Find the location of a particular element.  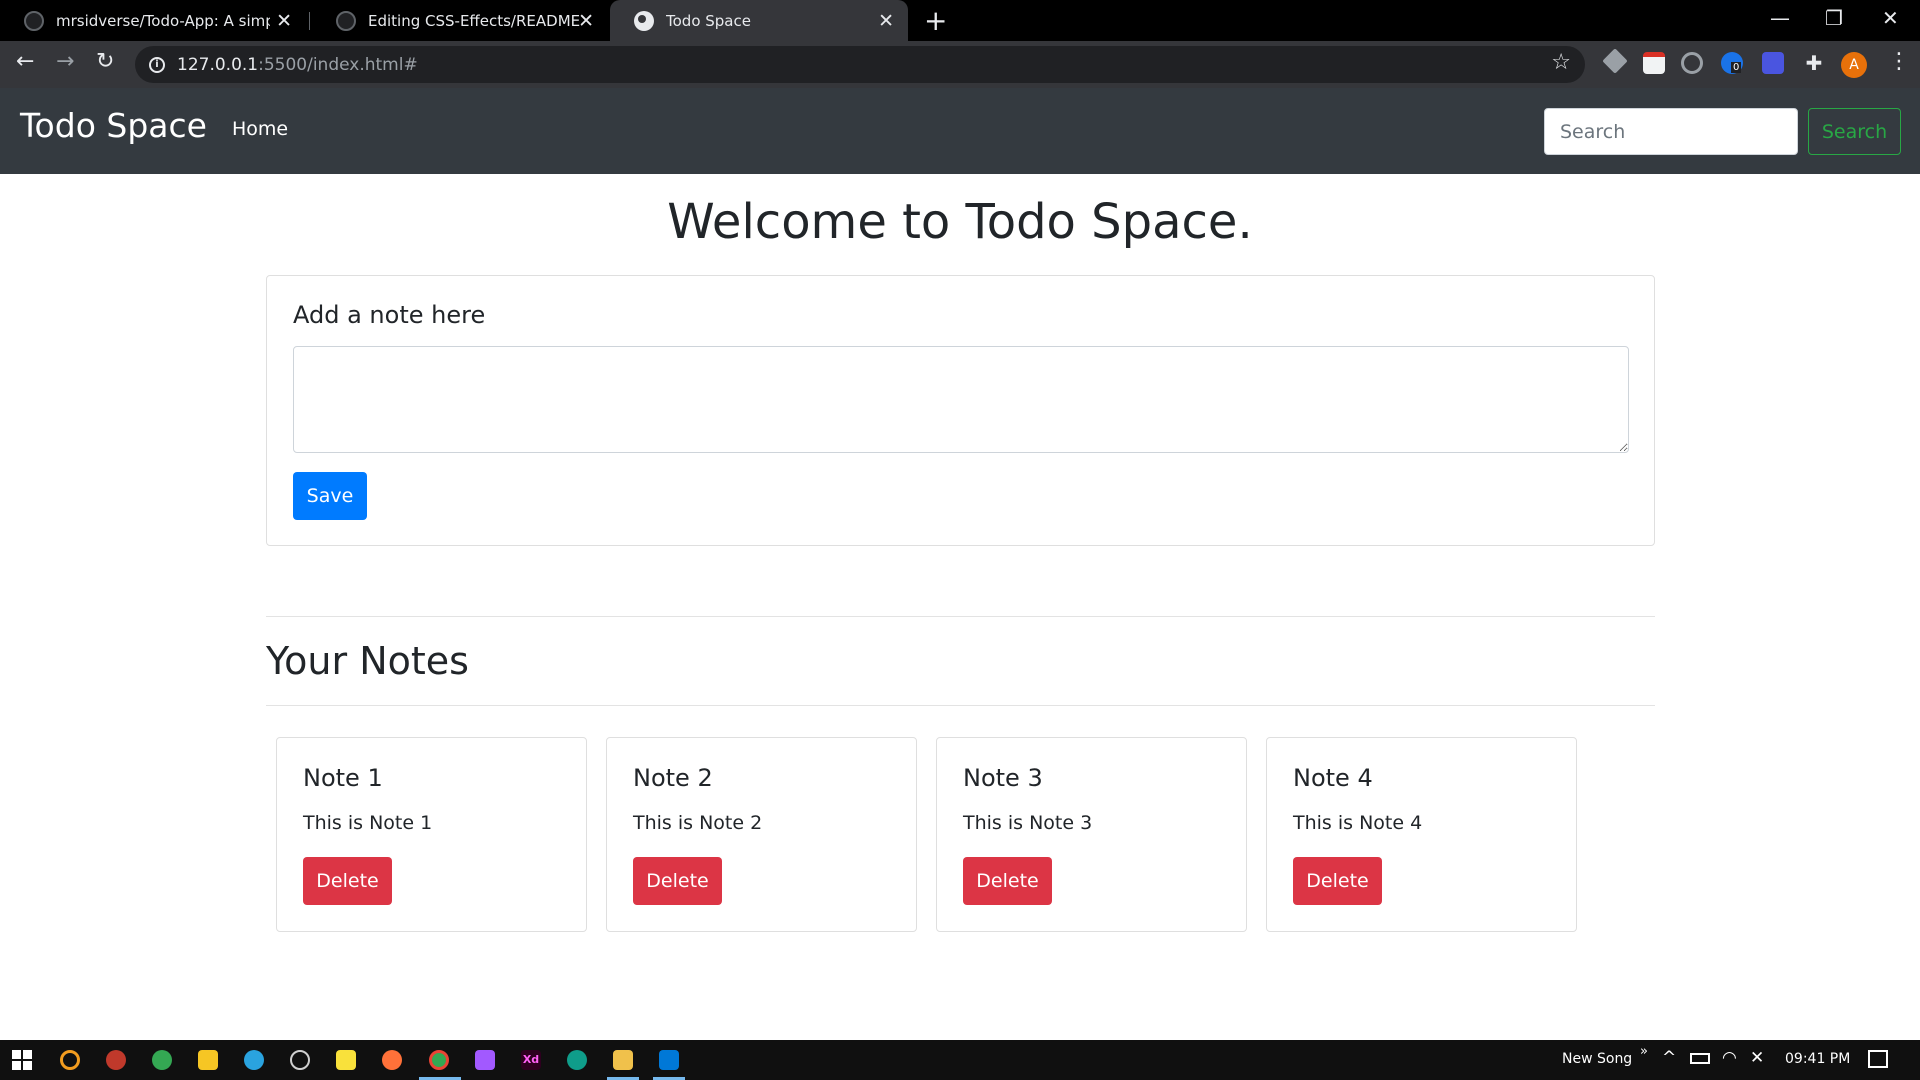

search-input is located at coordinates (1671, 131).